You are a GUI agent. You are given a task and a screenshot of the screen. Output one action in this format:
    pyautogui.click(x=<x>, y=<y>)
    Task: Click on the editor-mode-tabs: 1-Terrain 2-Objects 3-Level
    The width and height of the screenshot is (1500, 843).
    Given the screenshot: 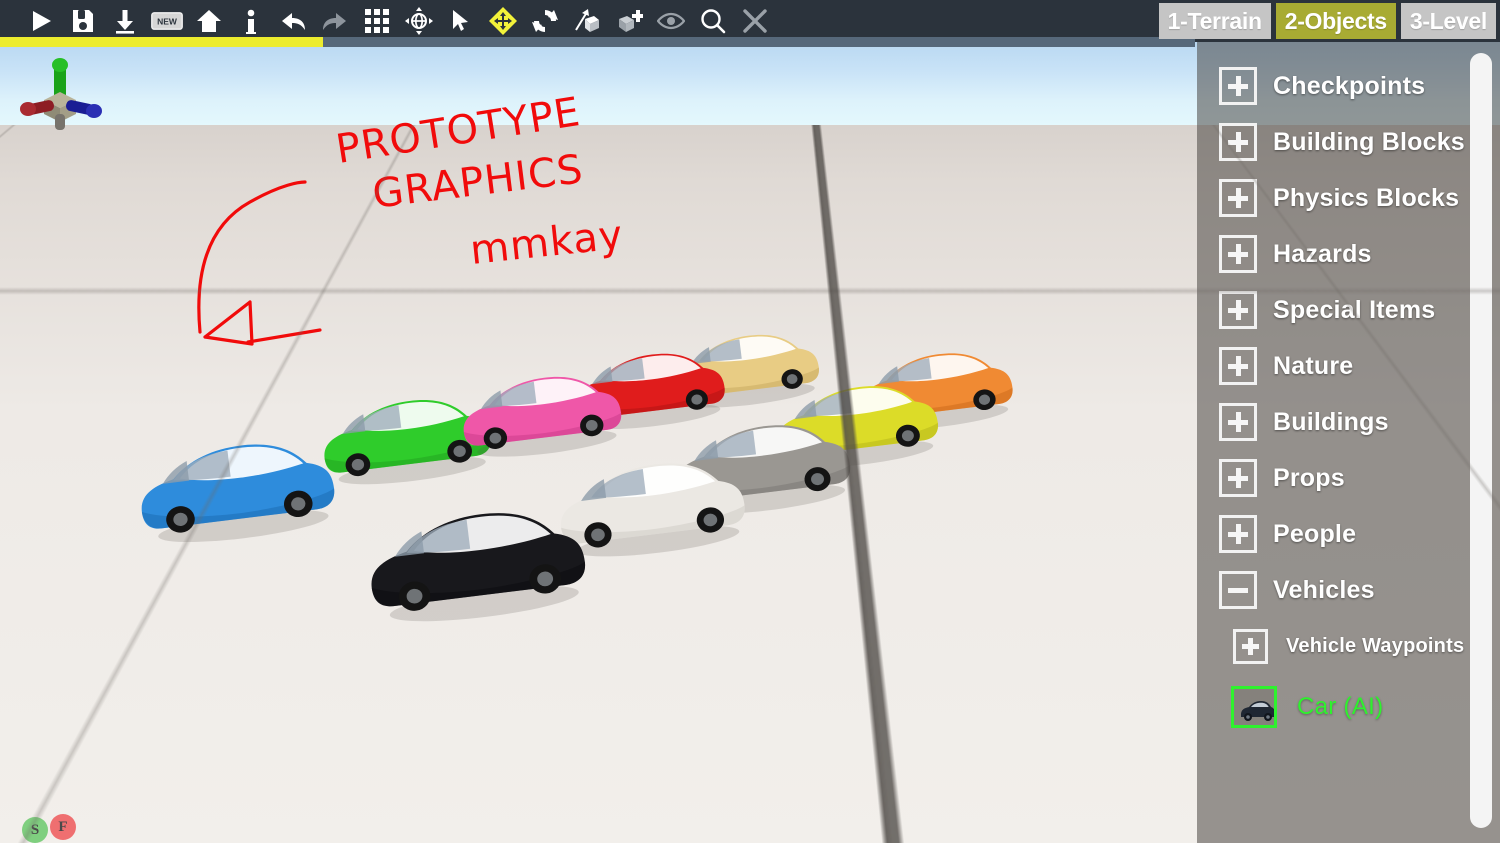 What is the action you would take?
    pyautogui.click(x=1327, y=21)
    